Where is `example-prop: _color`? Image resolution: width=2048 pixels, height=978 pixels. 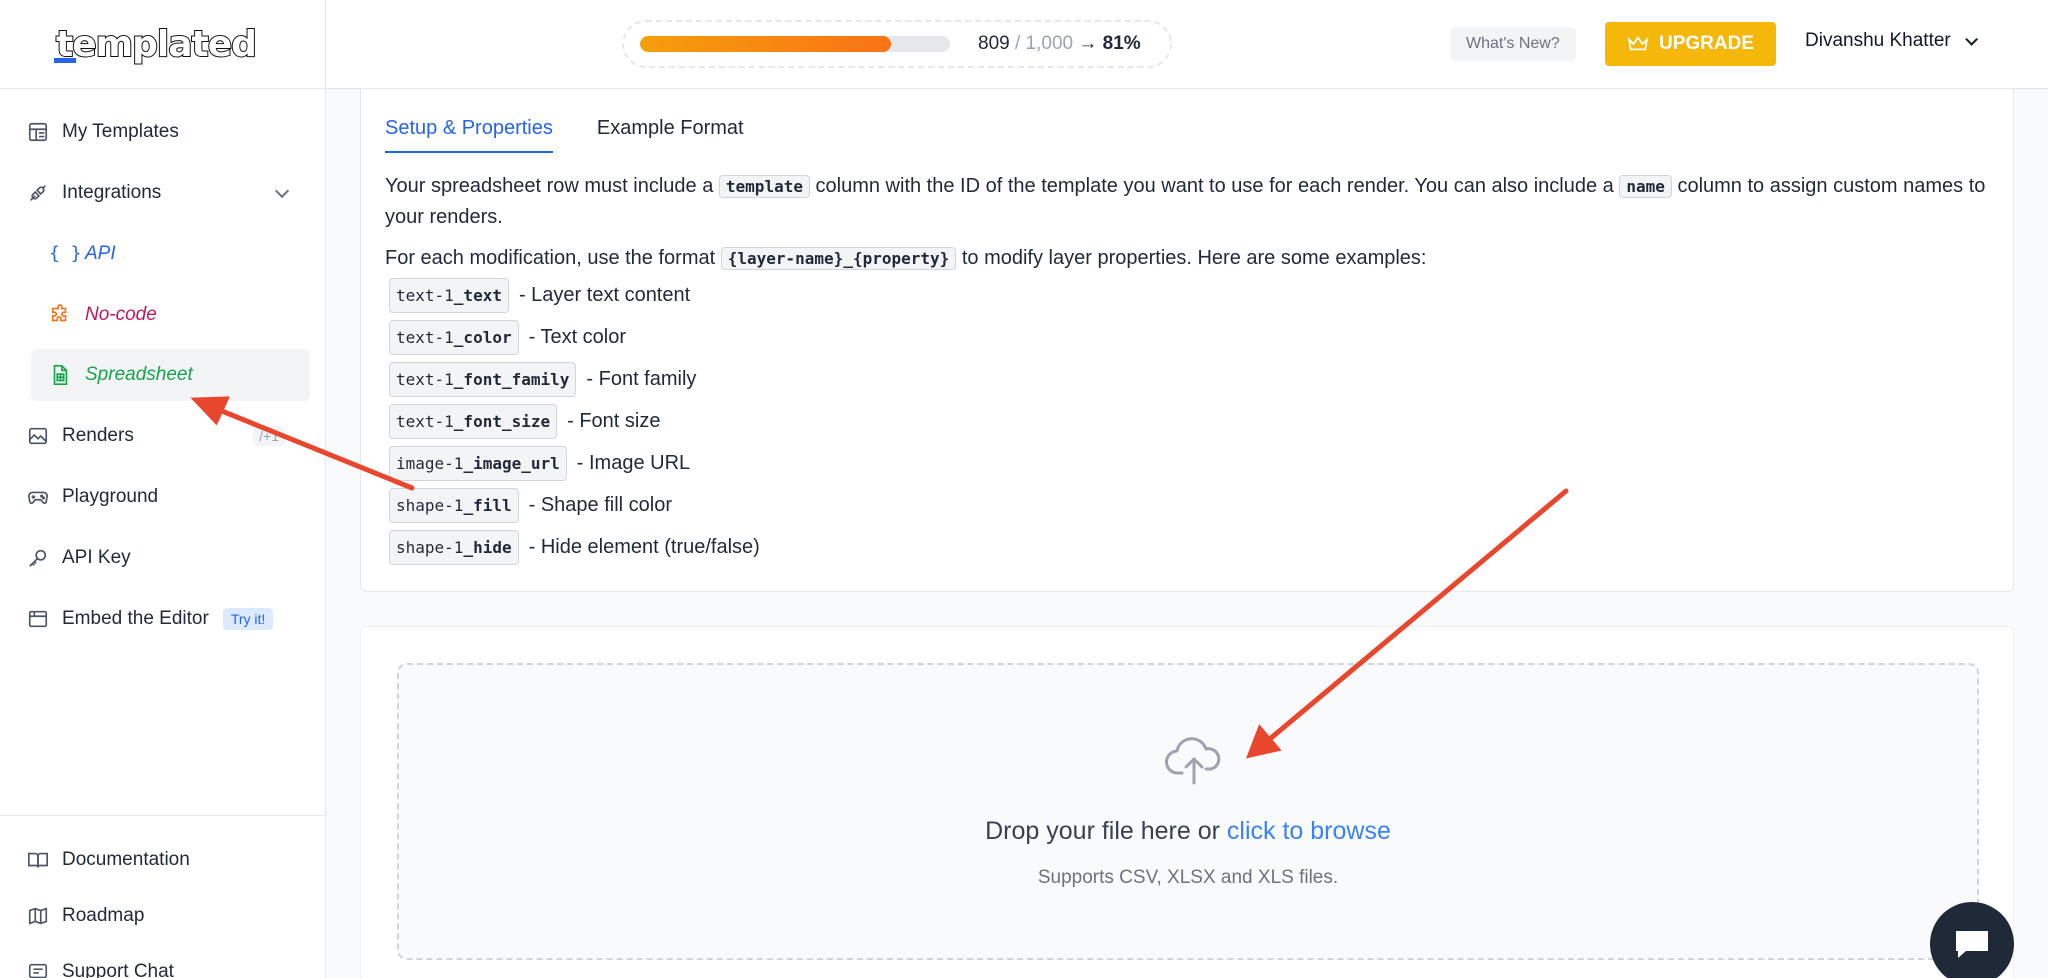 example-prop: _color is located at coordinates (482, 337).